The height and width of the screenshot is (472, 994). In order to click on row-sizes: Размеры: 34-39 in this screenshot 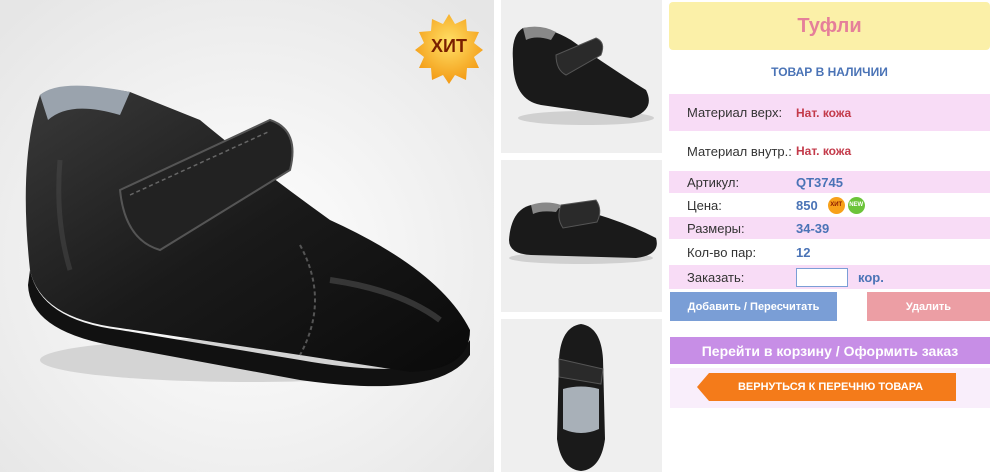, I will do `click(829, 228)`.